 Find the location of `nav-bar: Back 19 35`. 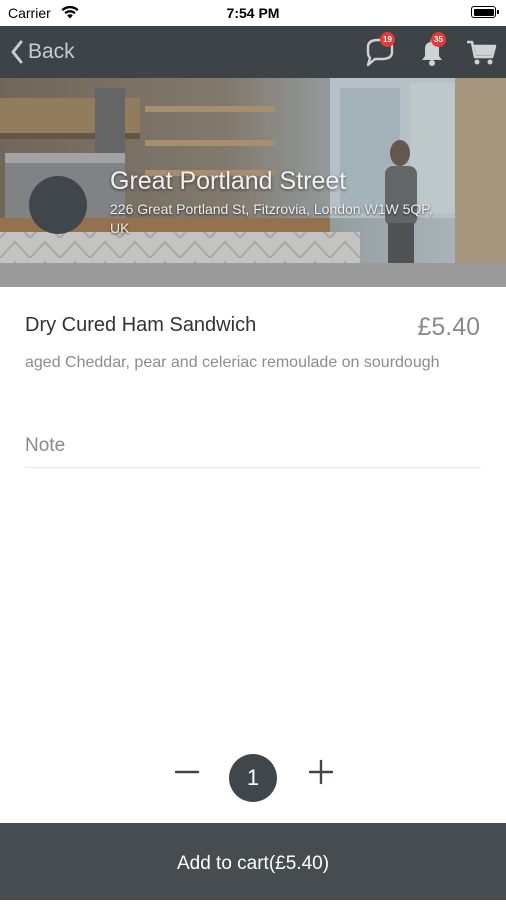

nav-bar: Back 19 35 is located at coordinates (253, 52).